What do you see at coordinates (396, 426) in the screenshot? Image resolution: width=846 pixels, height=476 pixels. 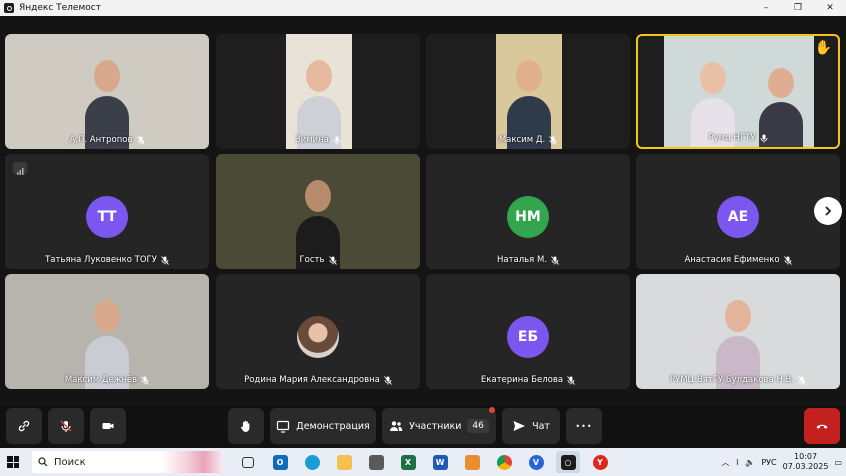 I see `participants-icon` at bounding box center [396, 426].